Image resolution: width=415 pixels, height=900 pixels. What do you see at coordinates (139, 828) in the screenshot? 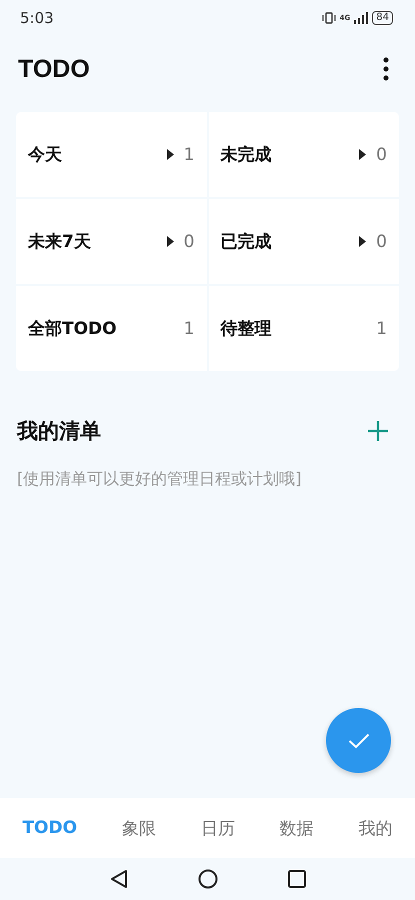
I see `nav-tab: 象限` at bounding box center [139, 828].